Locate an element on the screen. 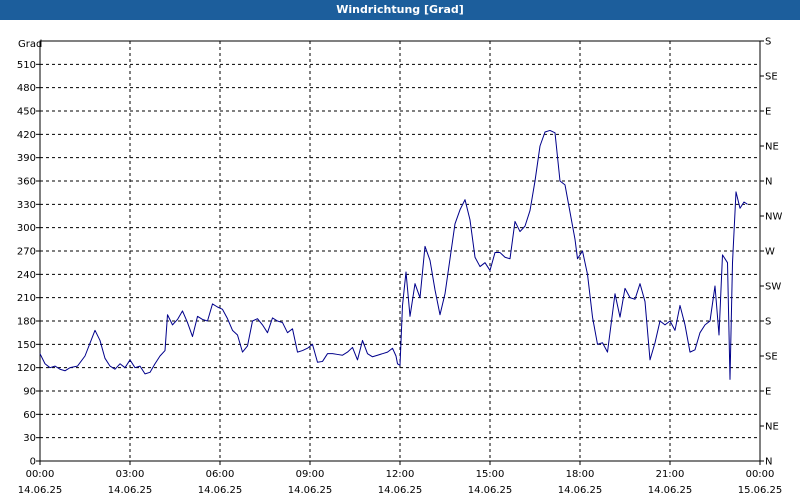 The image size is (800, 500). y-axis-right: N NE E SE S SW W NW N NE E SE S is located at coordinates (771, 252).